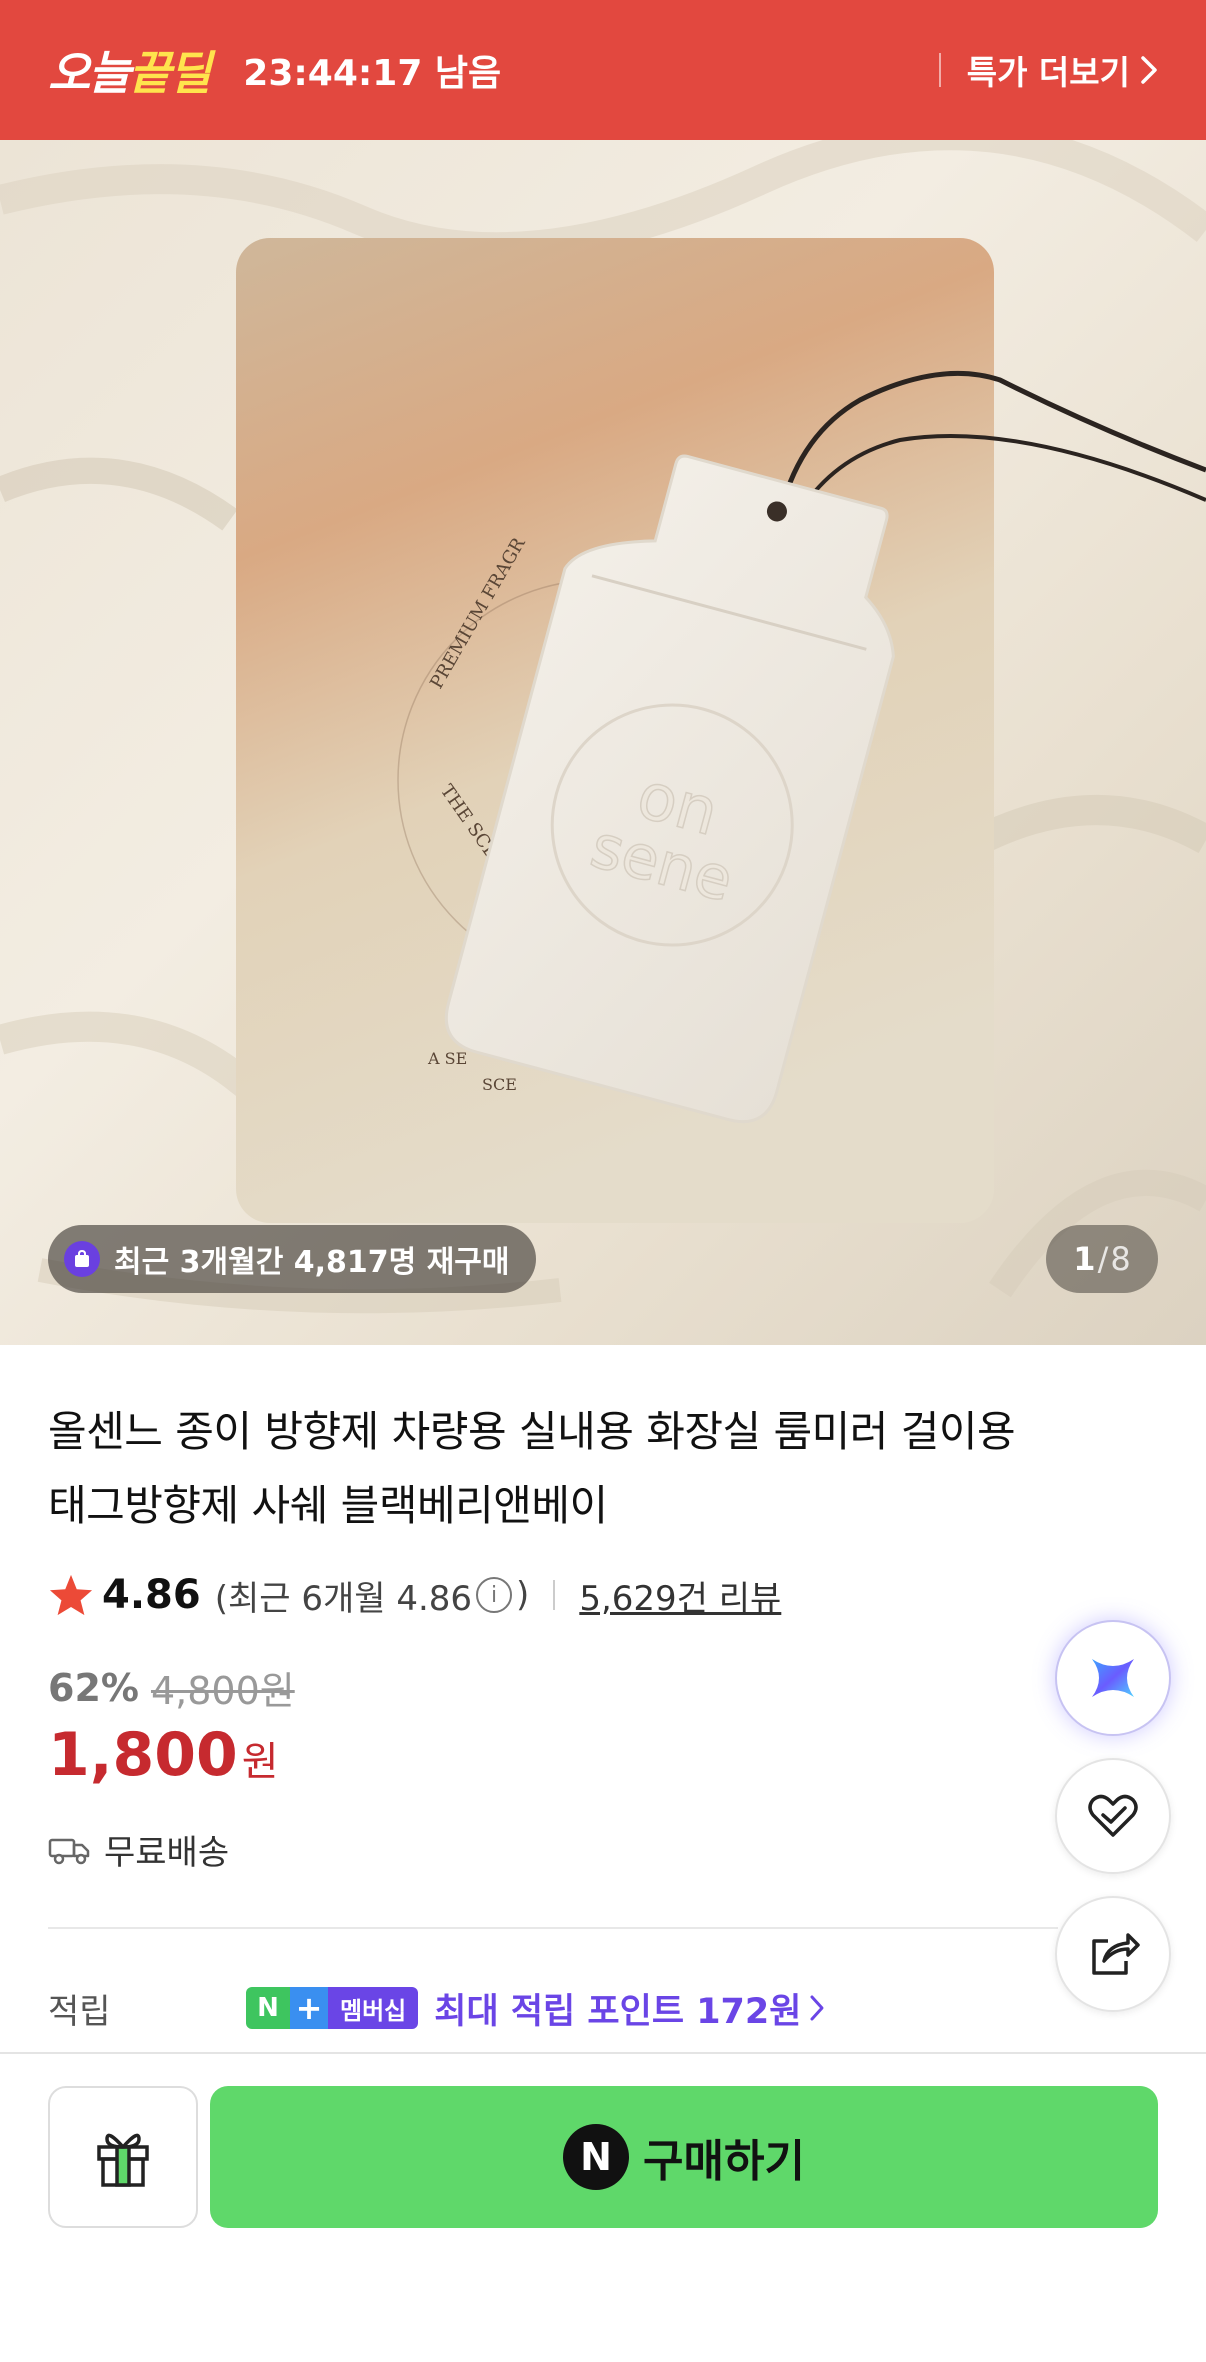 This screenshot has height=2362, width=1206. Describe the element at coordinates (143, 1755) in the screenshot. I see `sale-price-amount: 1,800` at that location.